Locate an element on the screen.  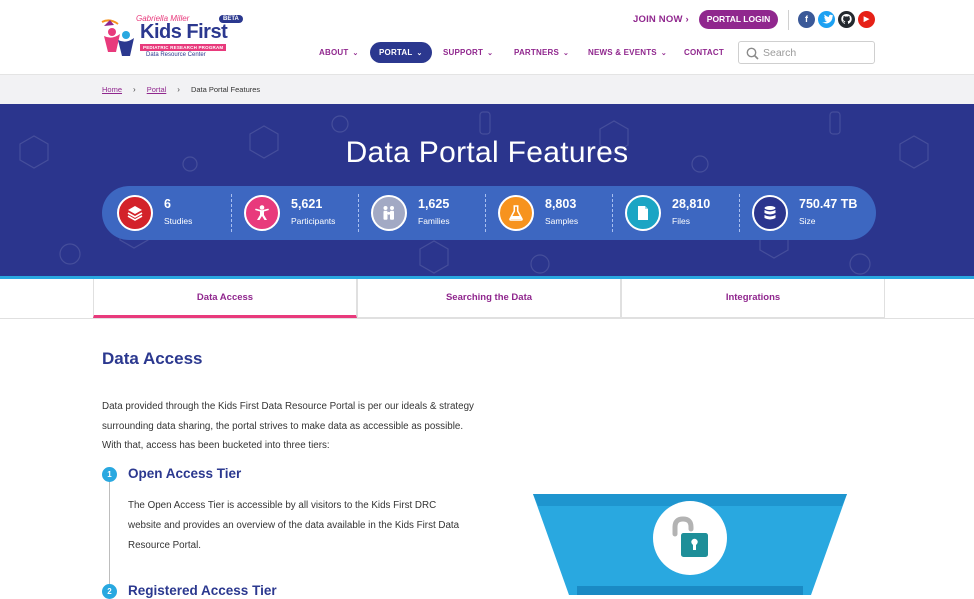
stat-studies: 6 Studies is located at coordinates (168, 213).